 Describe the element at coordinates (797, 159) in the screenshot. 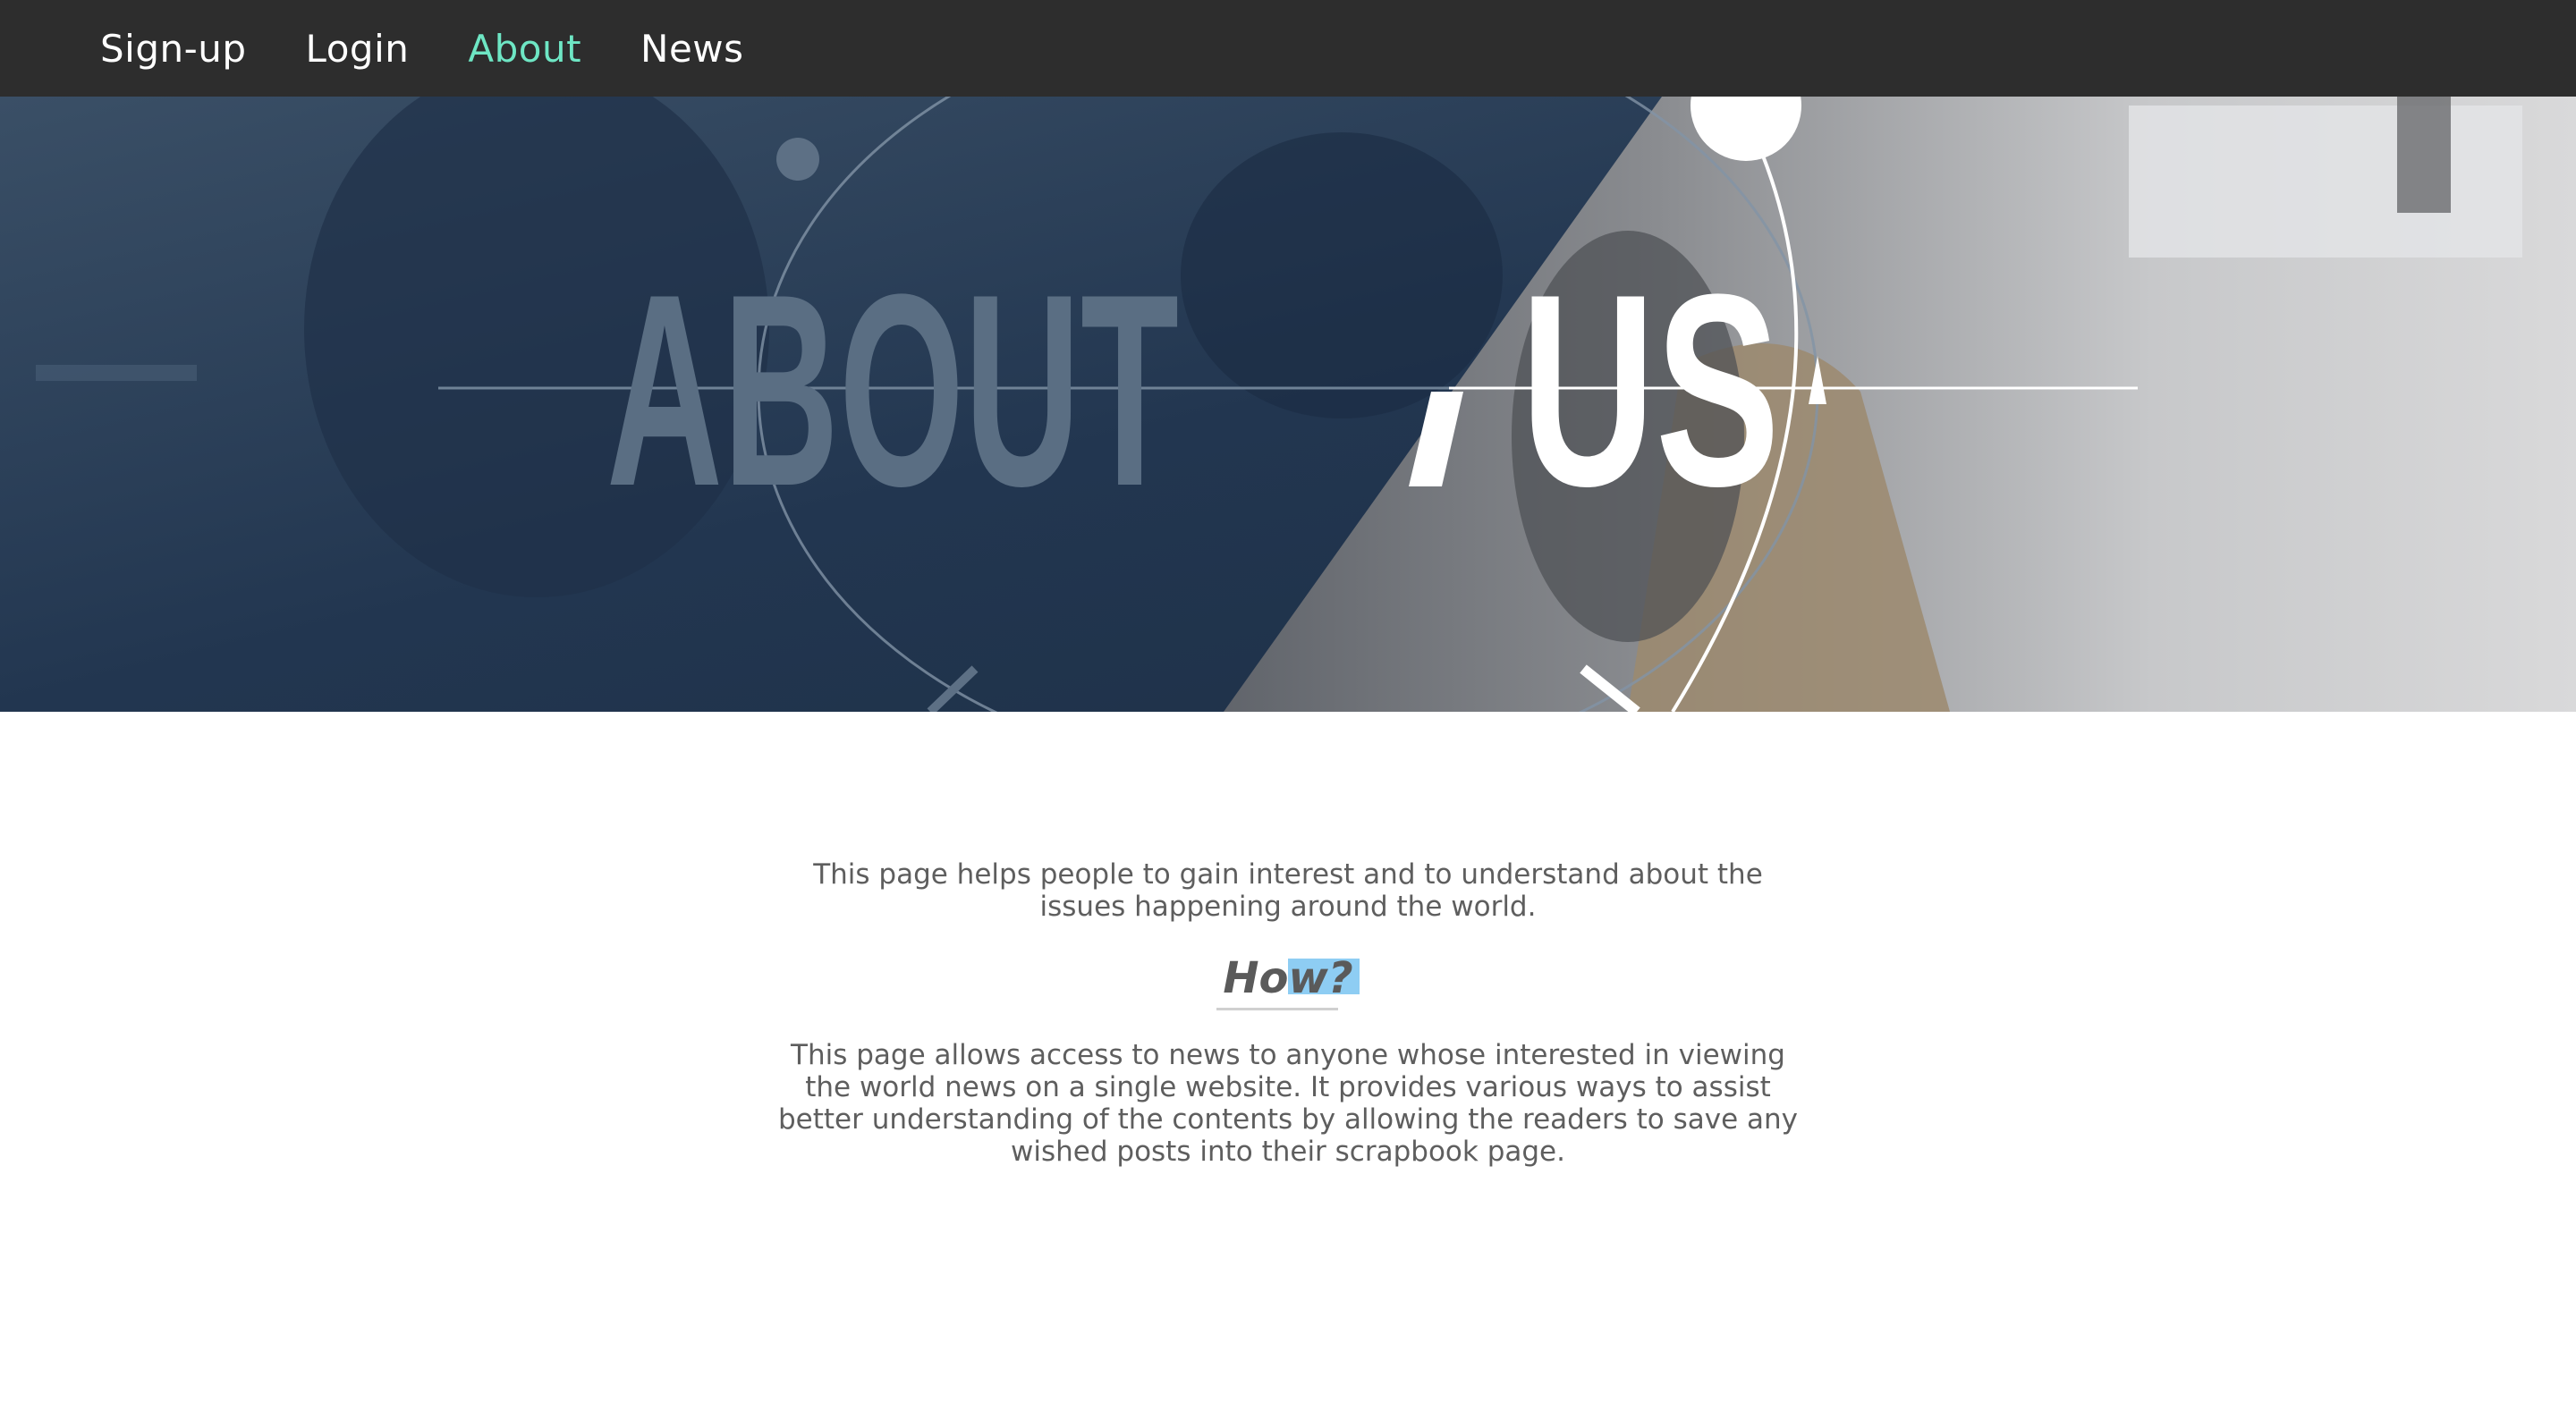

I see `hero-dot` at that location.